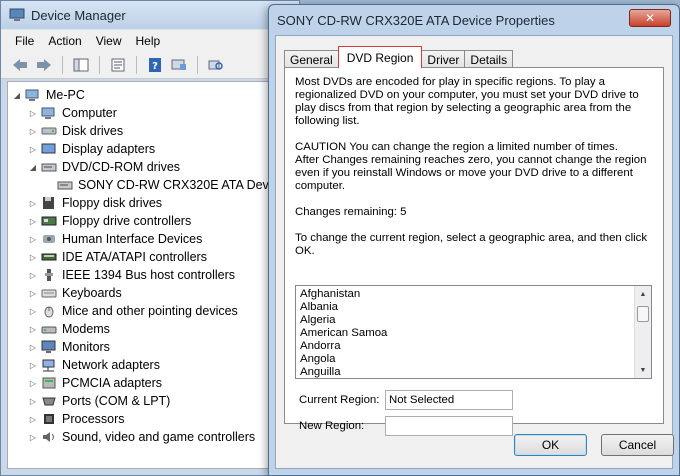 The height and width of the screenshot is (476, 680). What do you see at coordinates (65, 95) in the screenshot?
I see `tree-node-label: Me-PC` at bounding box center [65, 95].